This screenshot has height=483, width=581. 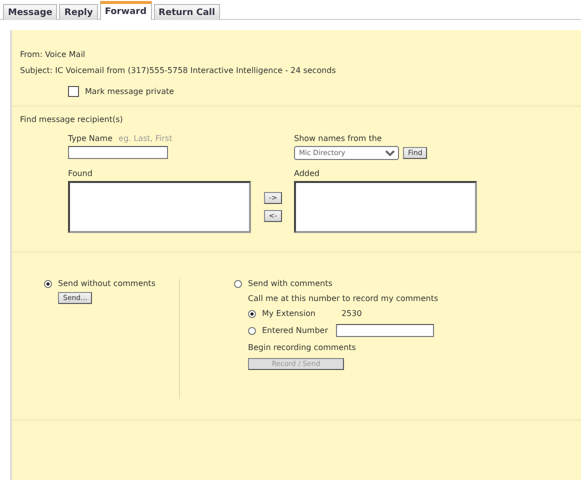 I want to click on name-field, so click(x=118, y=152).